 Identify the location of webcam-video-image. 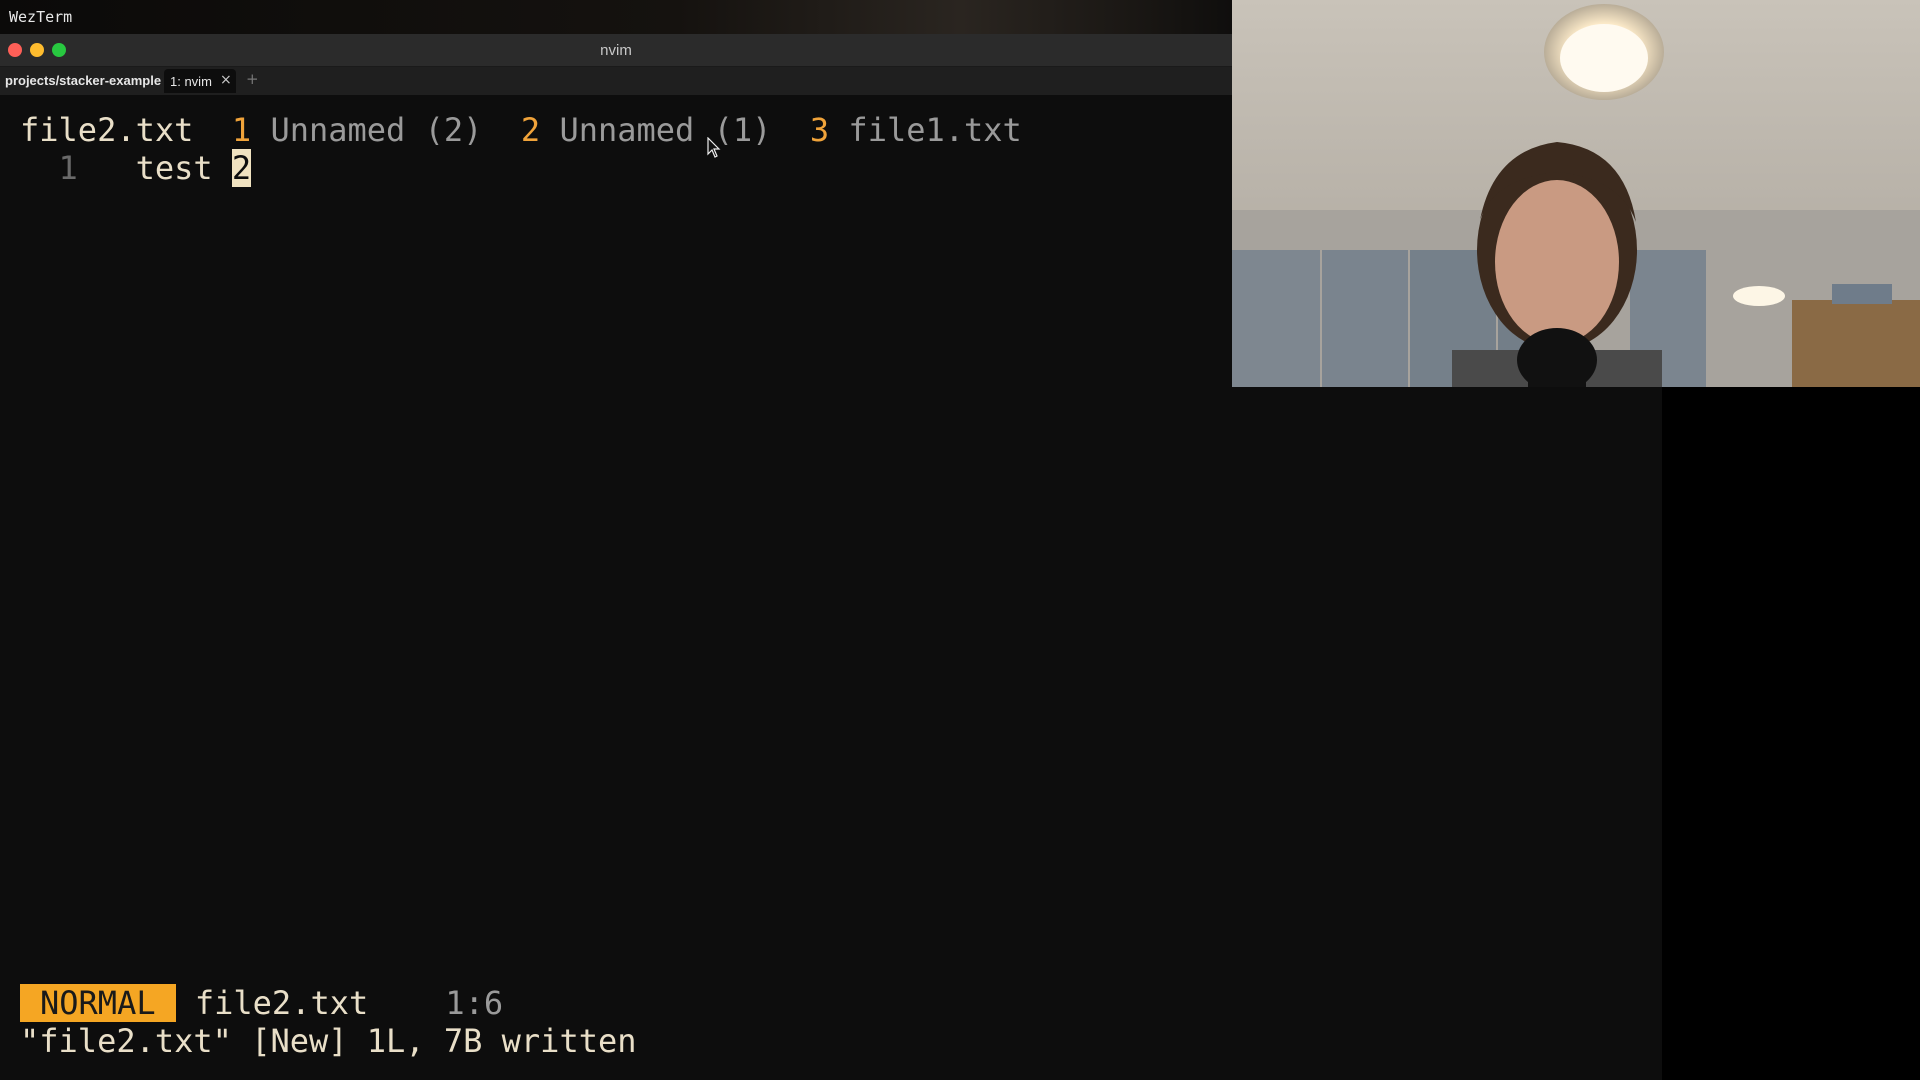
(1576, 193).